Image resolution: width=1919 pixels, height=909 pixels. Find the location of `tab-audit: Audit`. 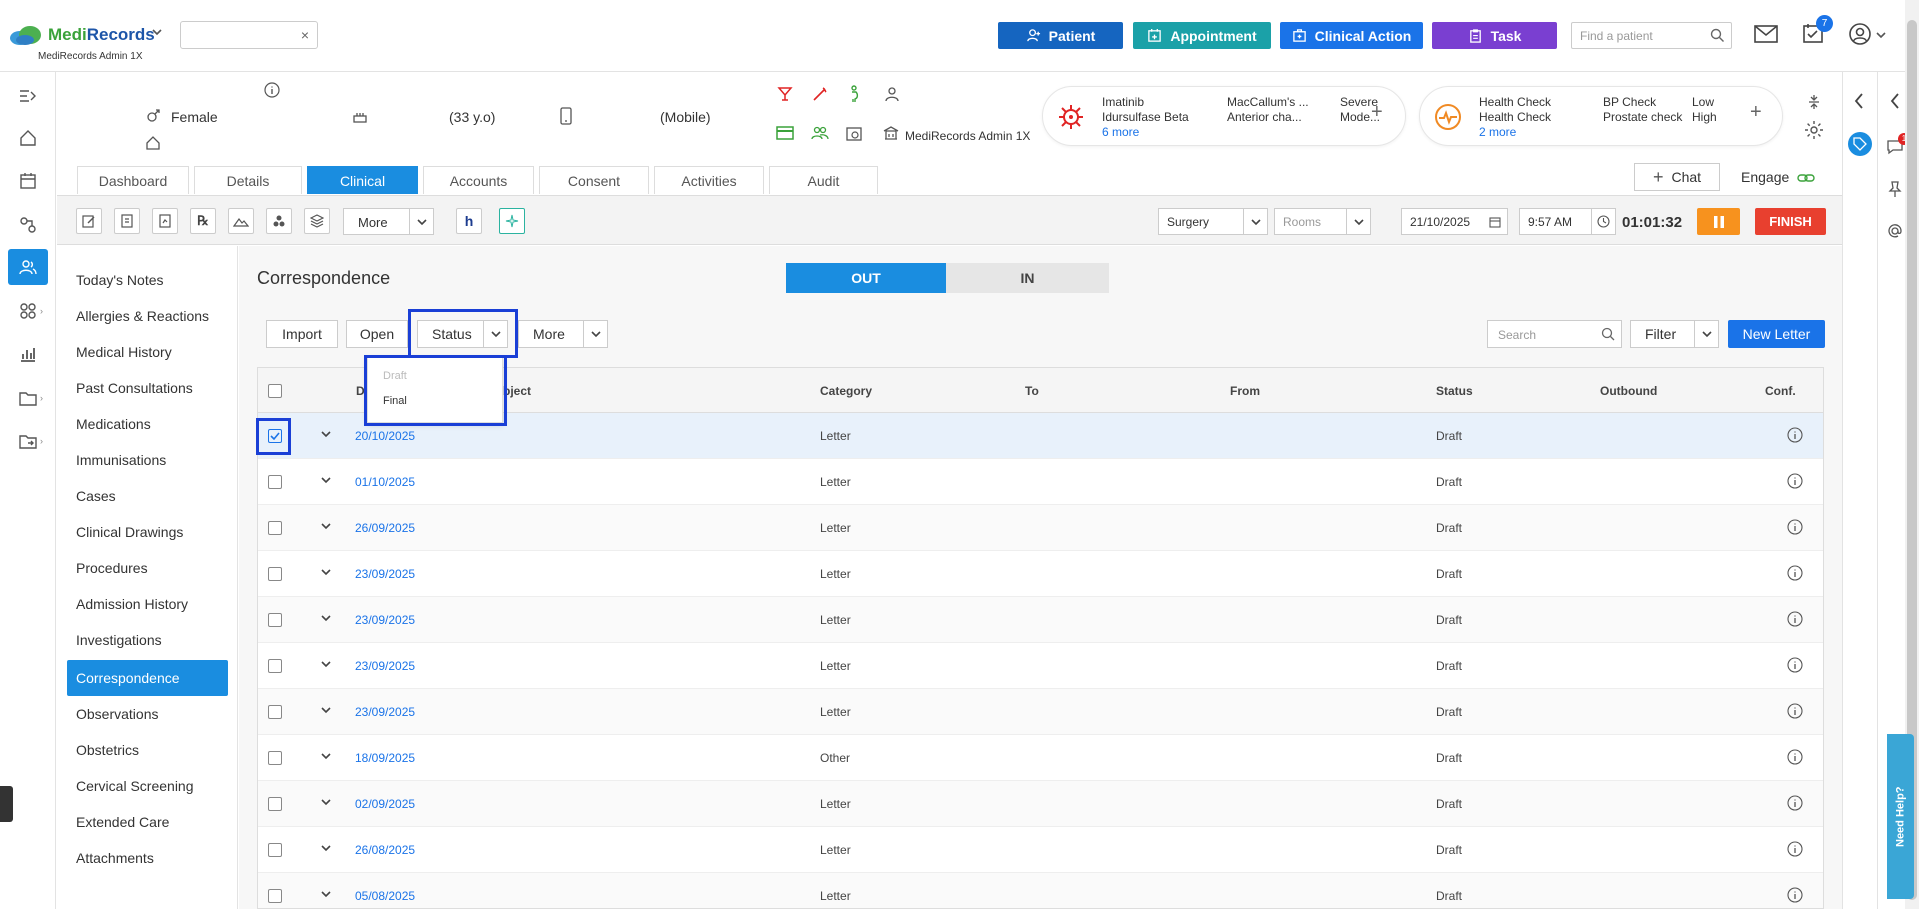

tab-audit: Audit is located at coordinates (823, 180).